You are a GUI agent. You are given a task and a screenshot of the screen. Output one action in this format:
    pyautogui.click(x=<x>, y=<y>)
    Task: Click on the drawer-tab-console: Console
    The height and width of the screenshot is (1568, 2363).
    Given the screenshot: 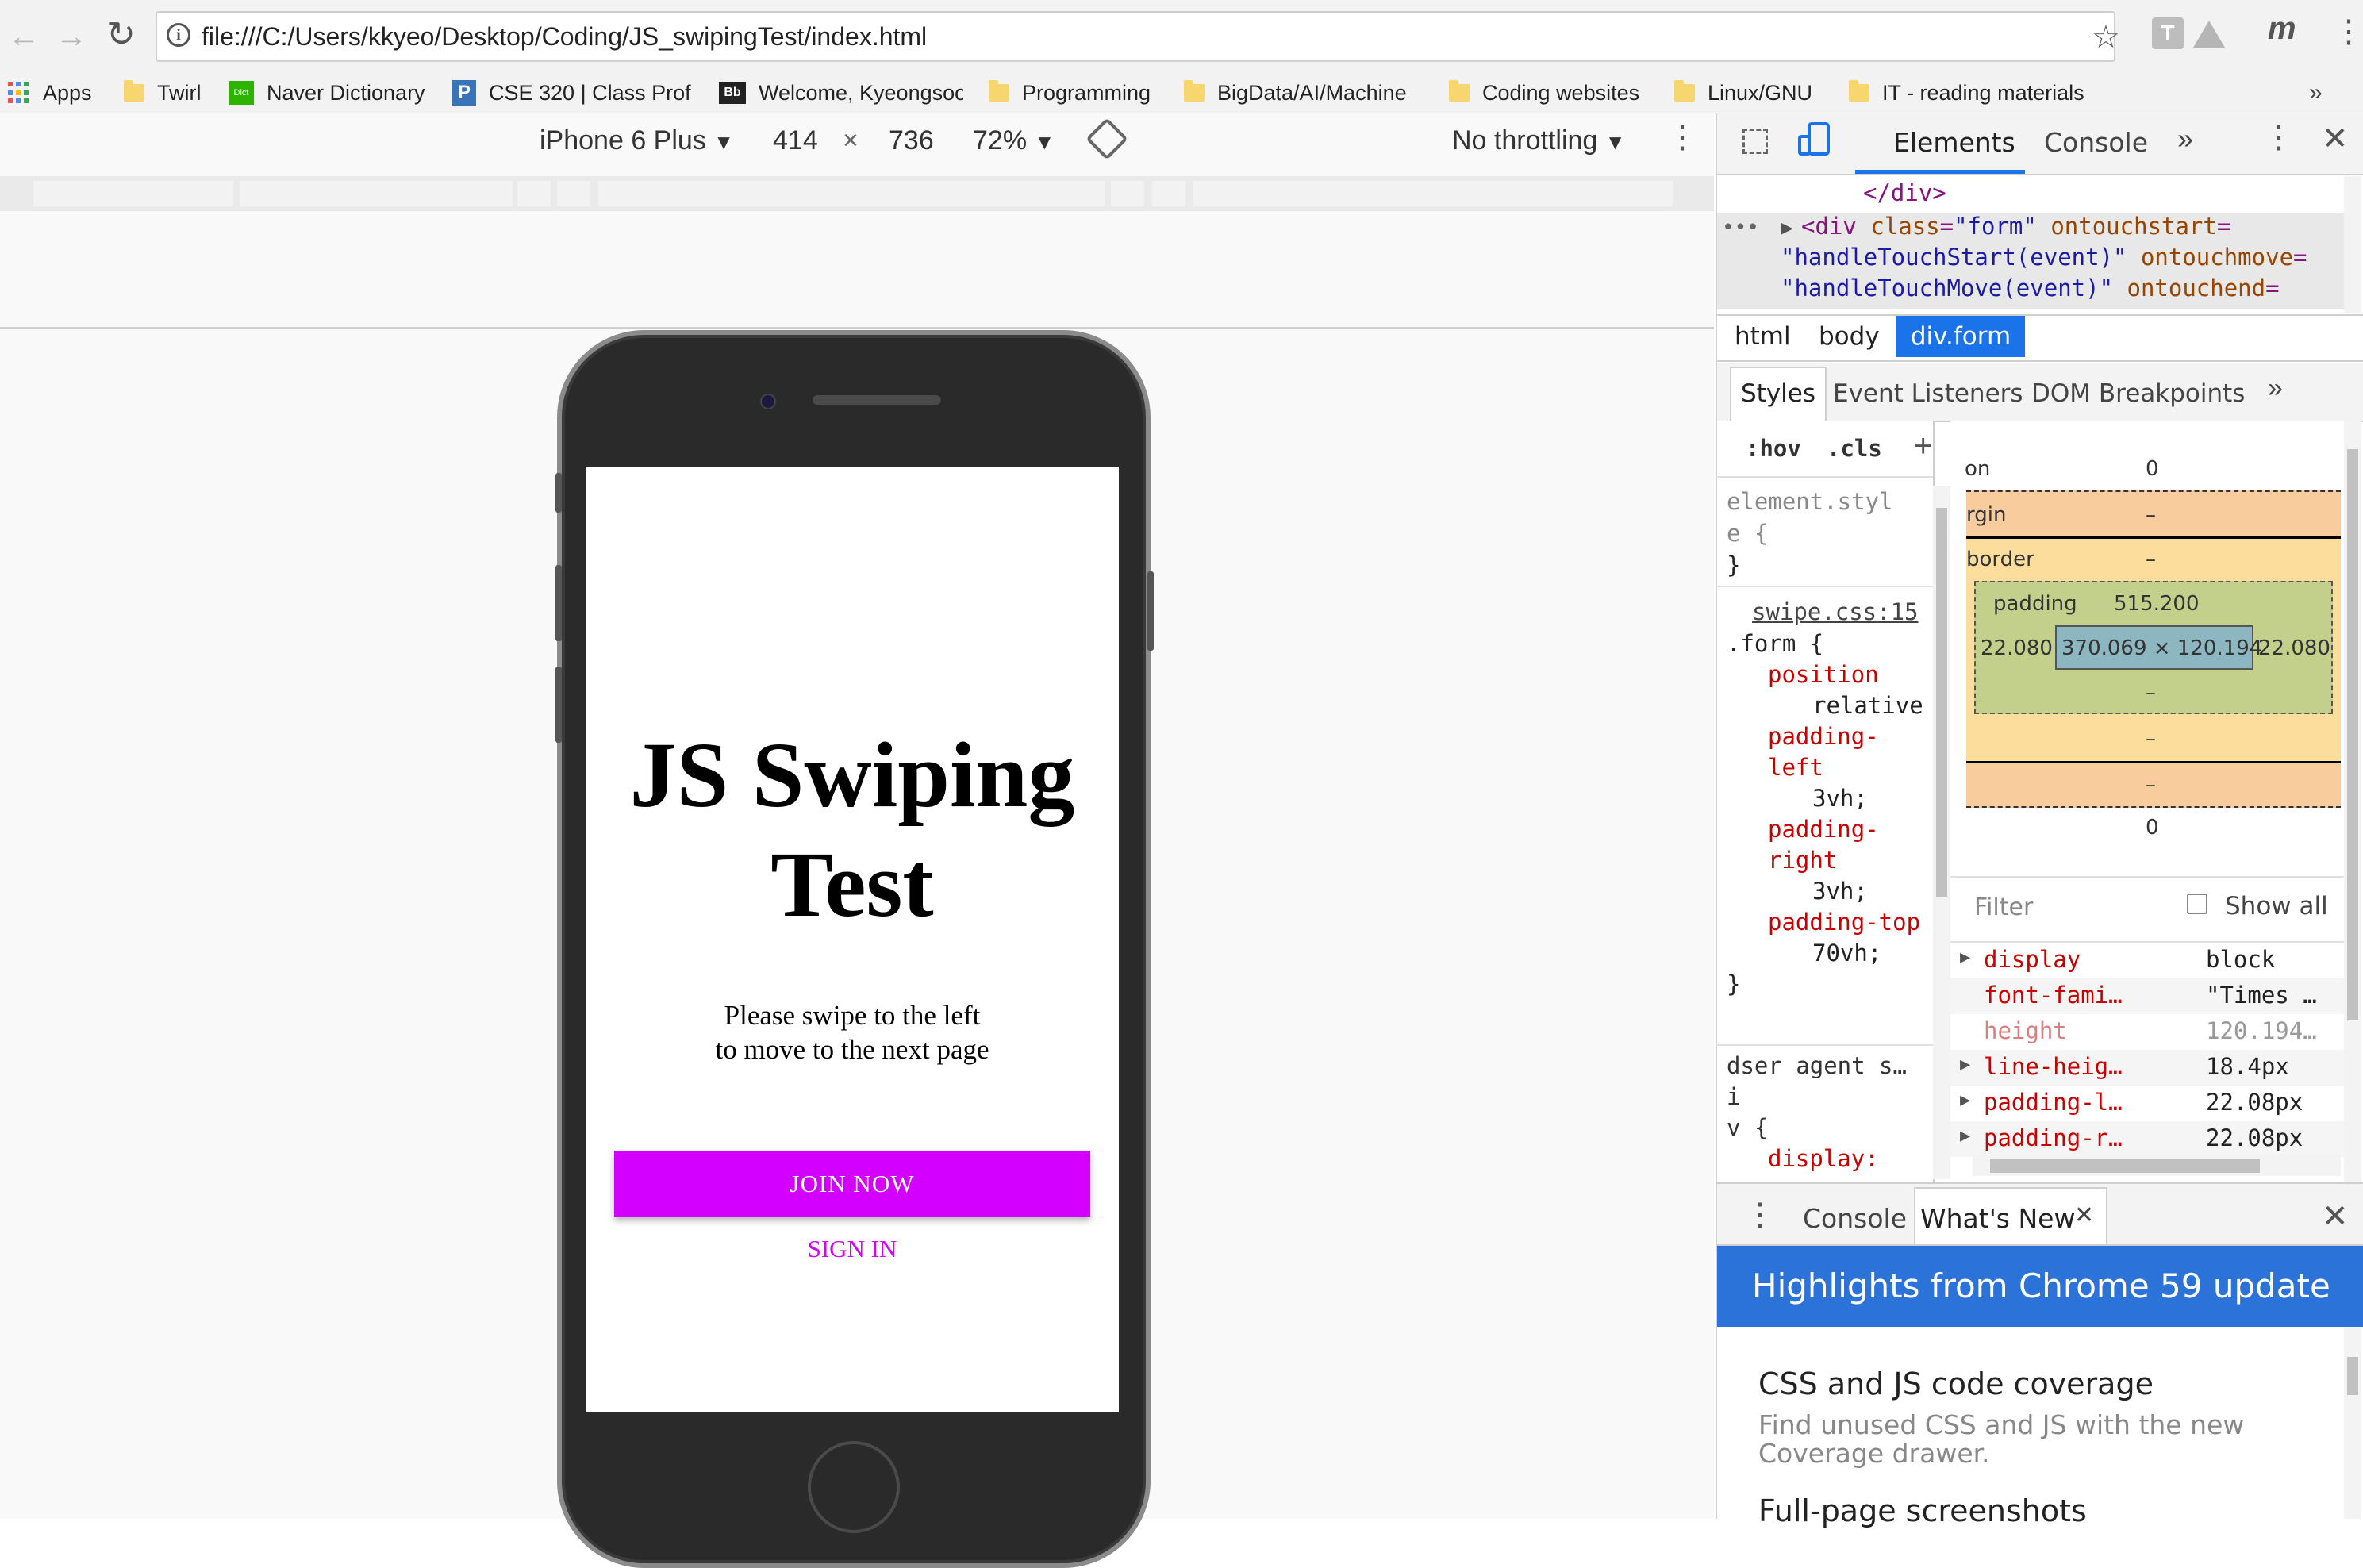 What is the action you would take?
    pyautogui.click(x=1855, y=1218)
    